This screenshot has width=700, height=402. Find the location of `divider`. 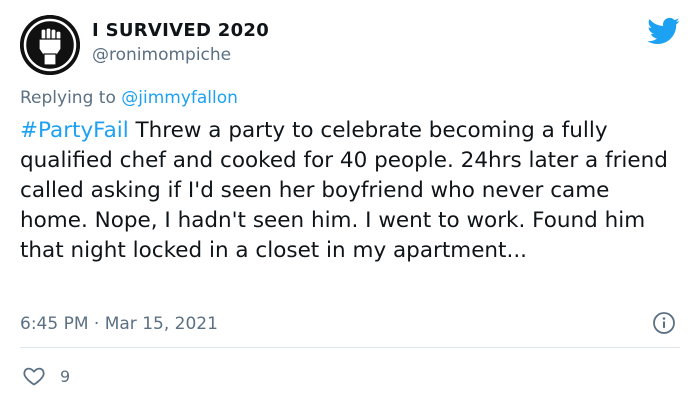

divider is located at coordinates (350, 347).